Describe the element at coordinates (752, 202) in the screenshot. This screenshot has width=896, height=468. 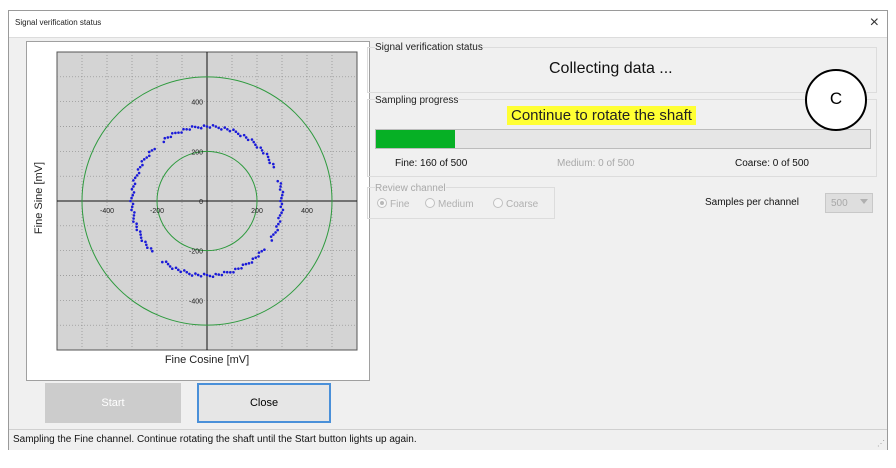
I see `samples-per-channel-label: Samples per channel` at that location.